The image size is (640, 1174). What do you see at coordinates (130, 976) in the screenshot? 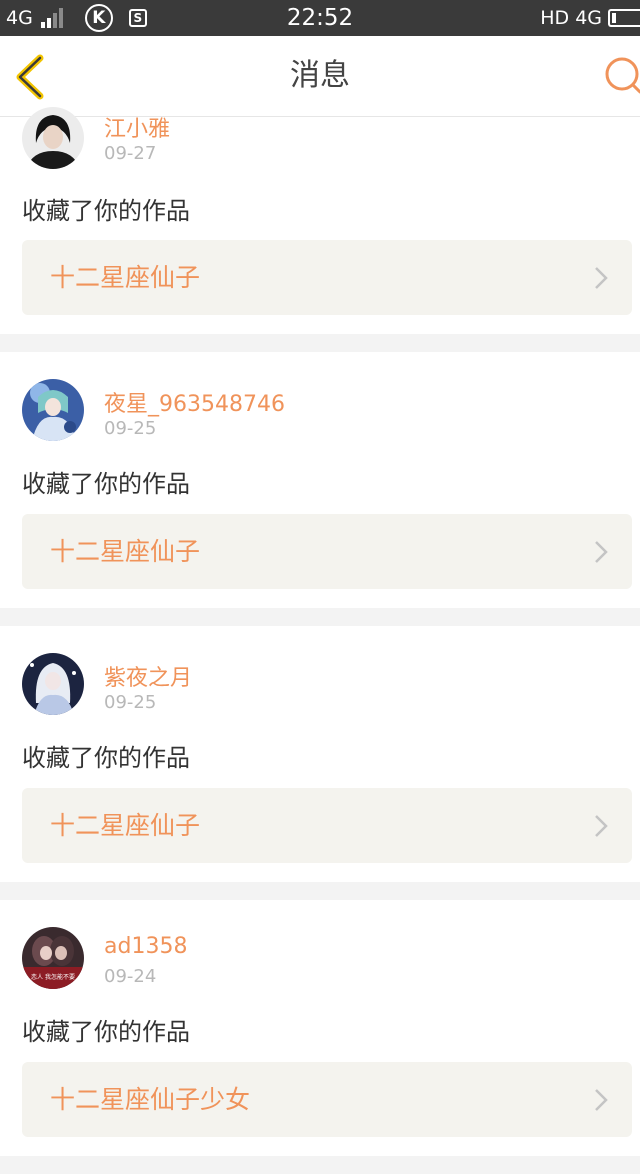
I see `message-date: 09-24` at bounding box center [130, 976].